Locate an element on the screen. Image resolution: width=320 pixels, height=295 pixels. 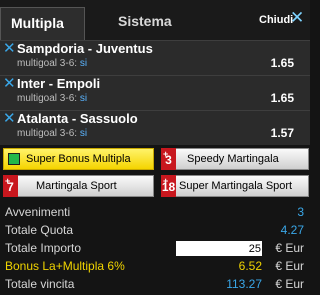
super-bonus-label: Super Bonus Multipla is located at coordinates (78, 159).